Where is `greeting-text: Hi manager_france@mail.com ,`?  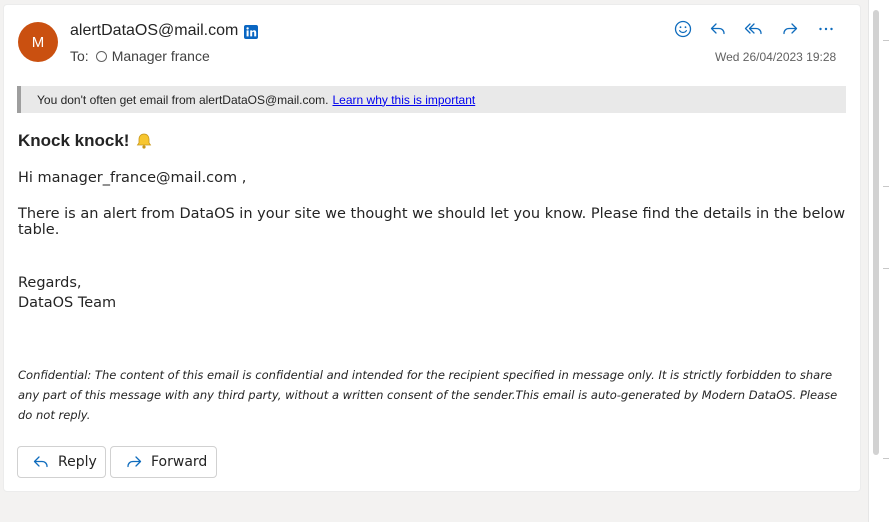 greeting-text: Hi manager_france@mail.com , is located at coordinates (132, 178).